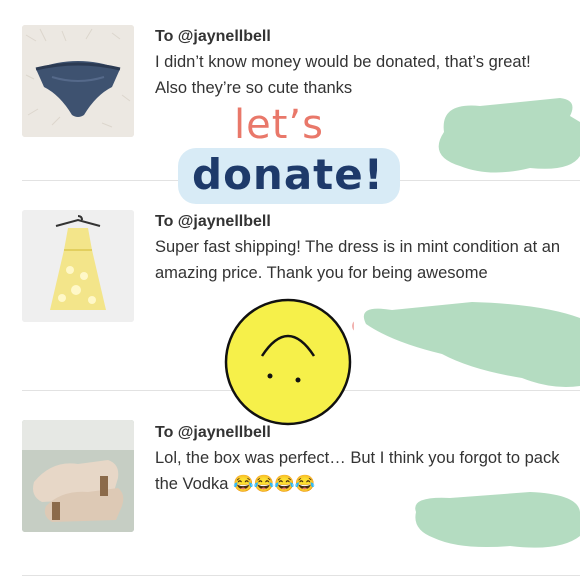  What do you see at coordinates (289, 362) in the screenshot?
I see `smiley-face-icon` at bounding box center [289, 362].